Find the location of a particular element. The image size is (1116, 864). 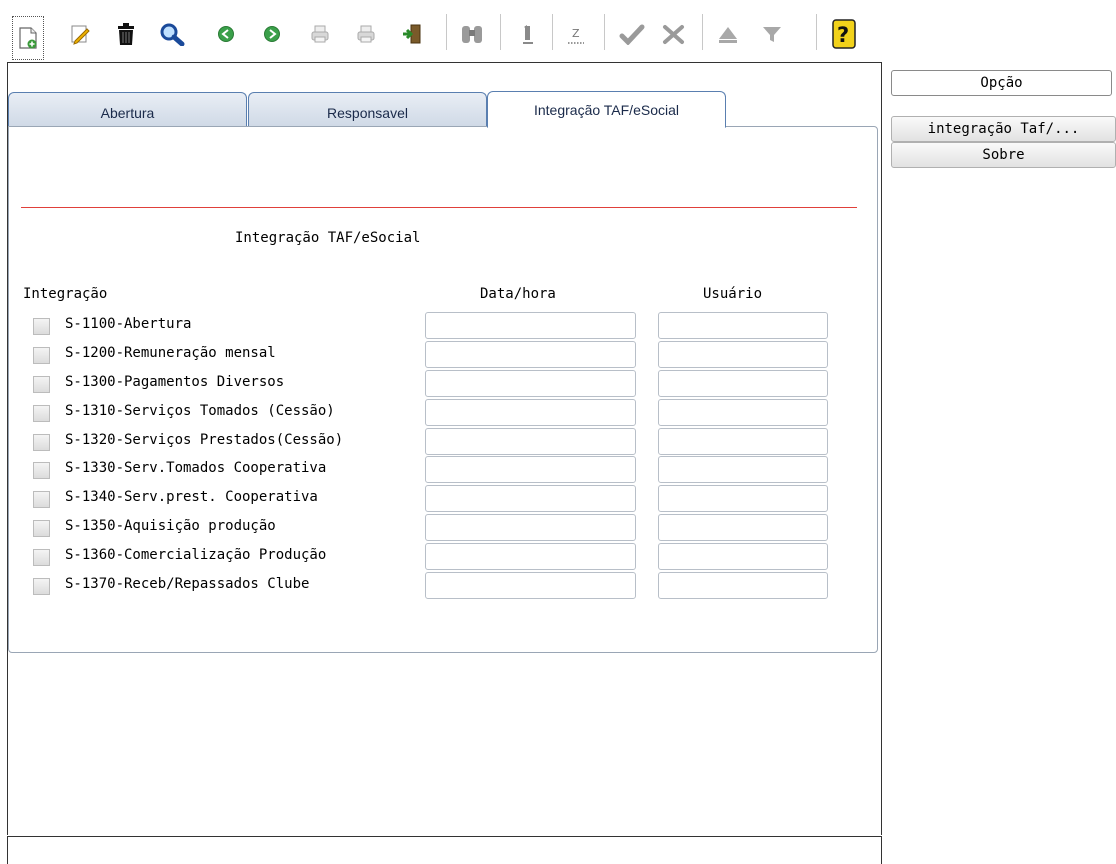

delete-button is located at coordinates (126, 34).